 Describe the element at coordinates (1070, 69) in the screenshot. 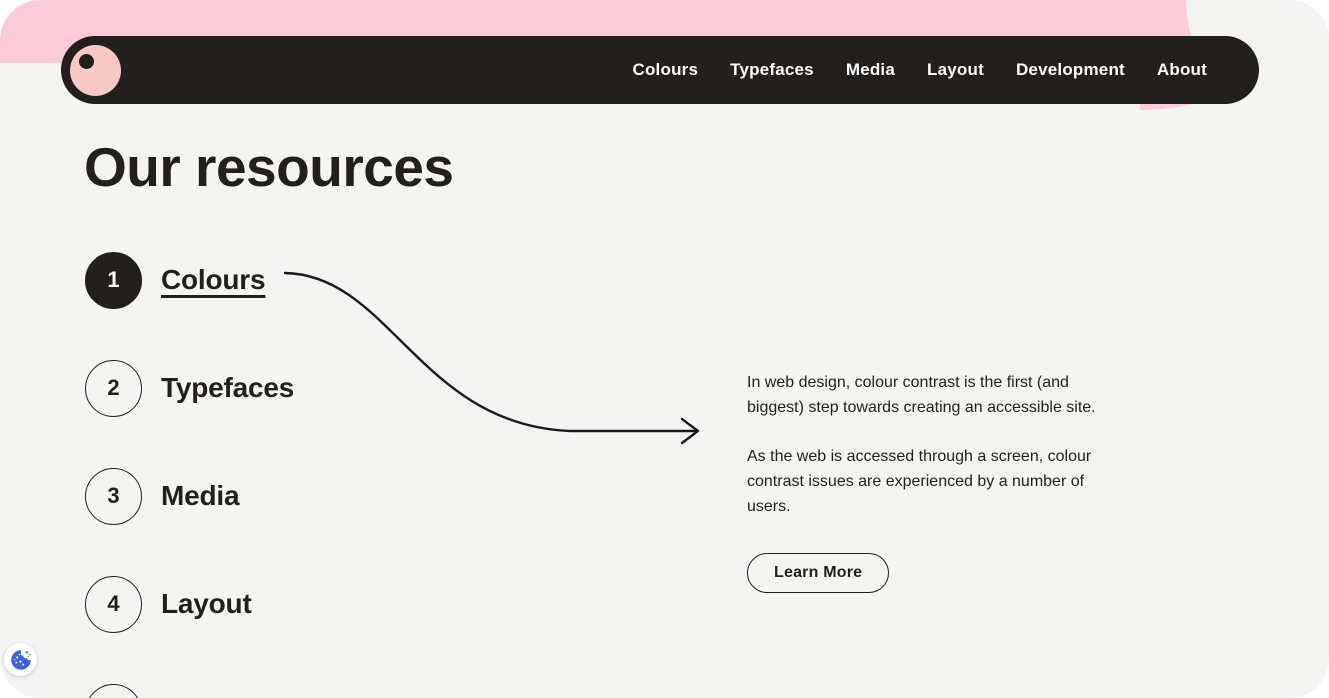

I see `nav-link-development: Development` at that location.